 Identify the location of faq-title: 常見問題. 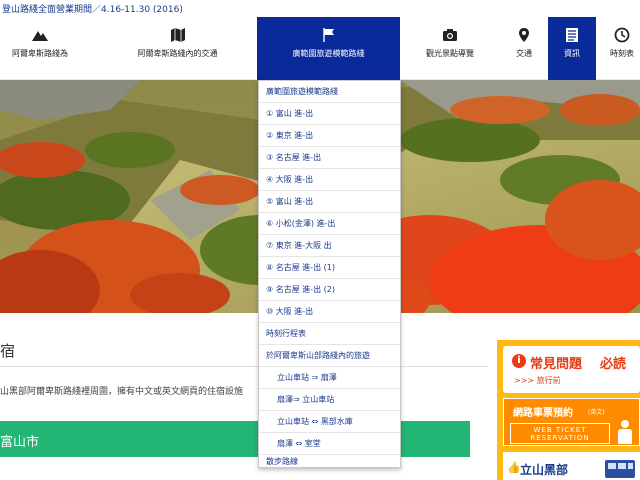
(556, 364).